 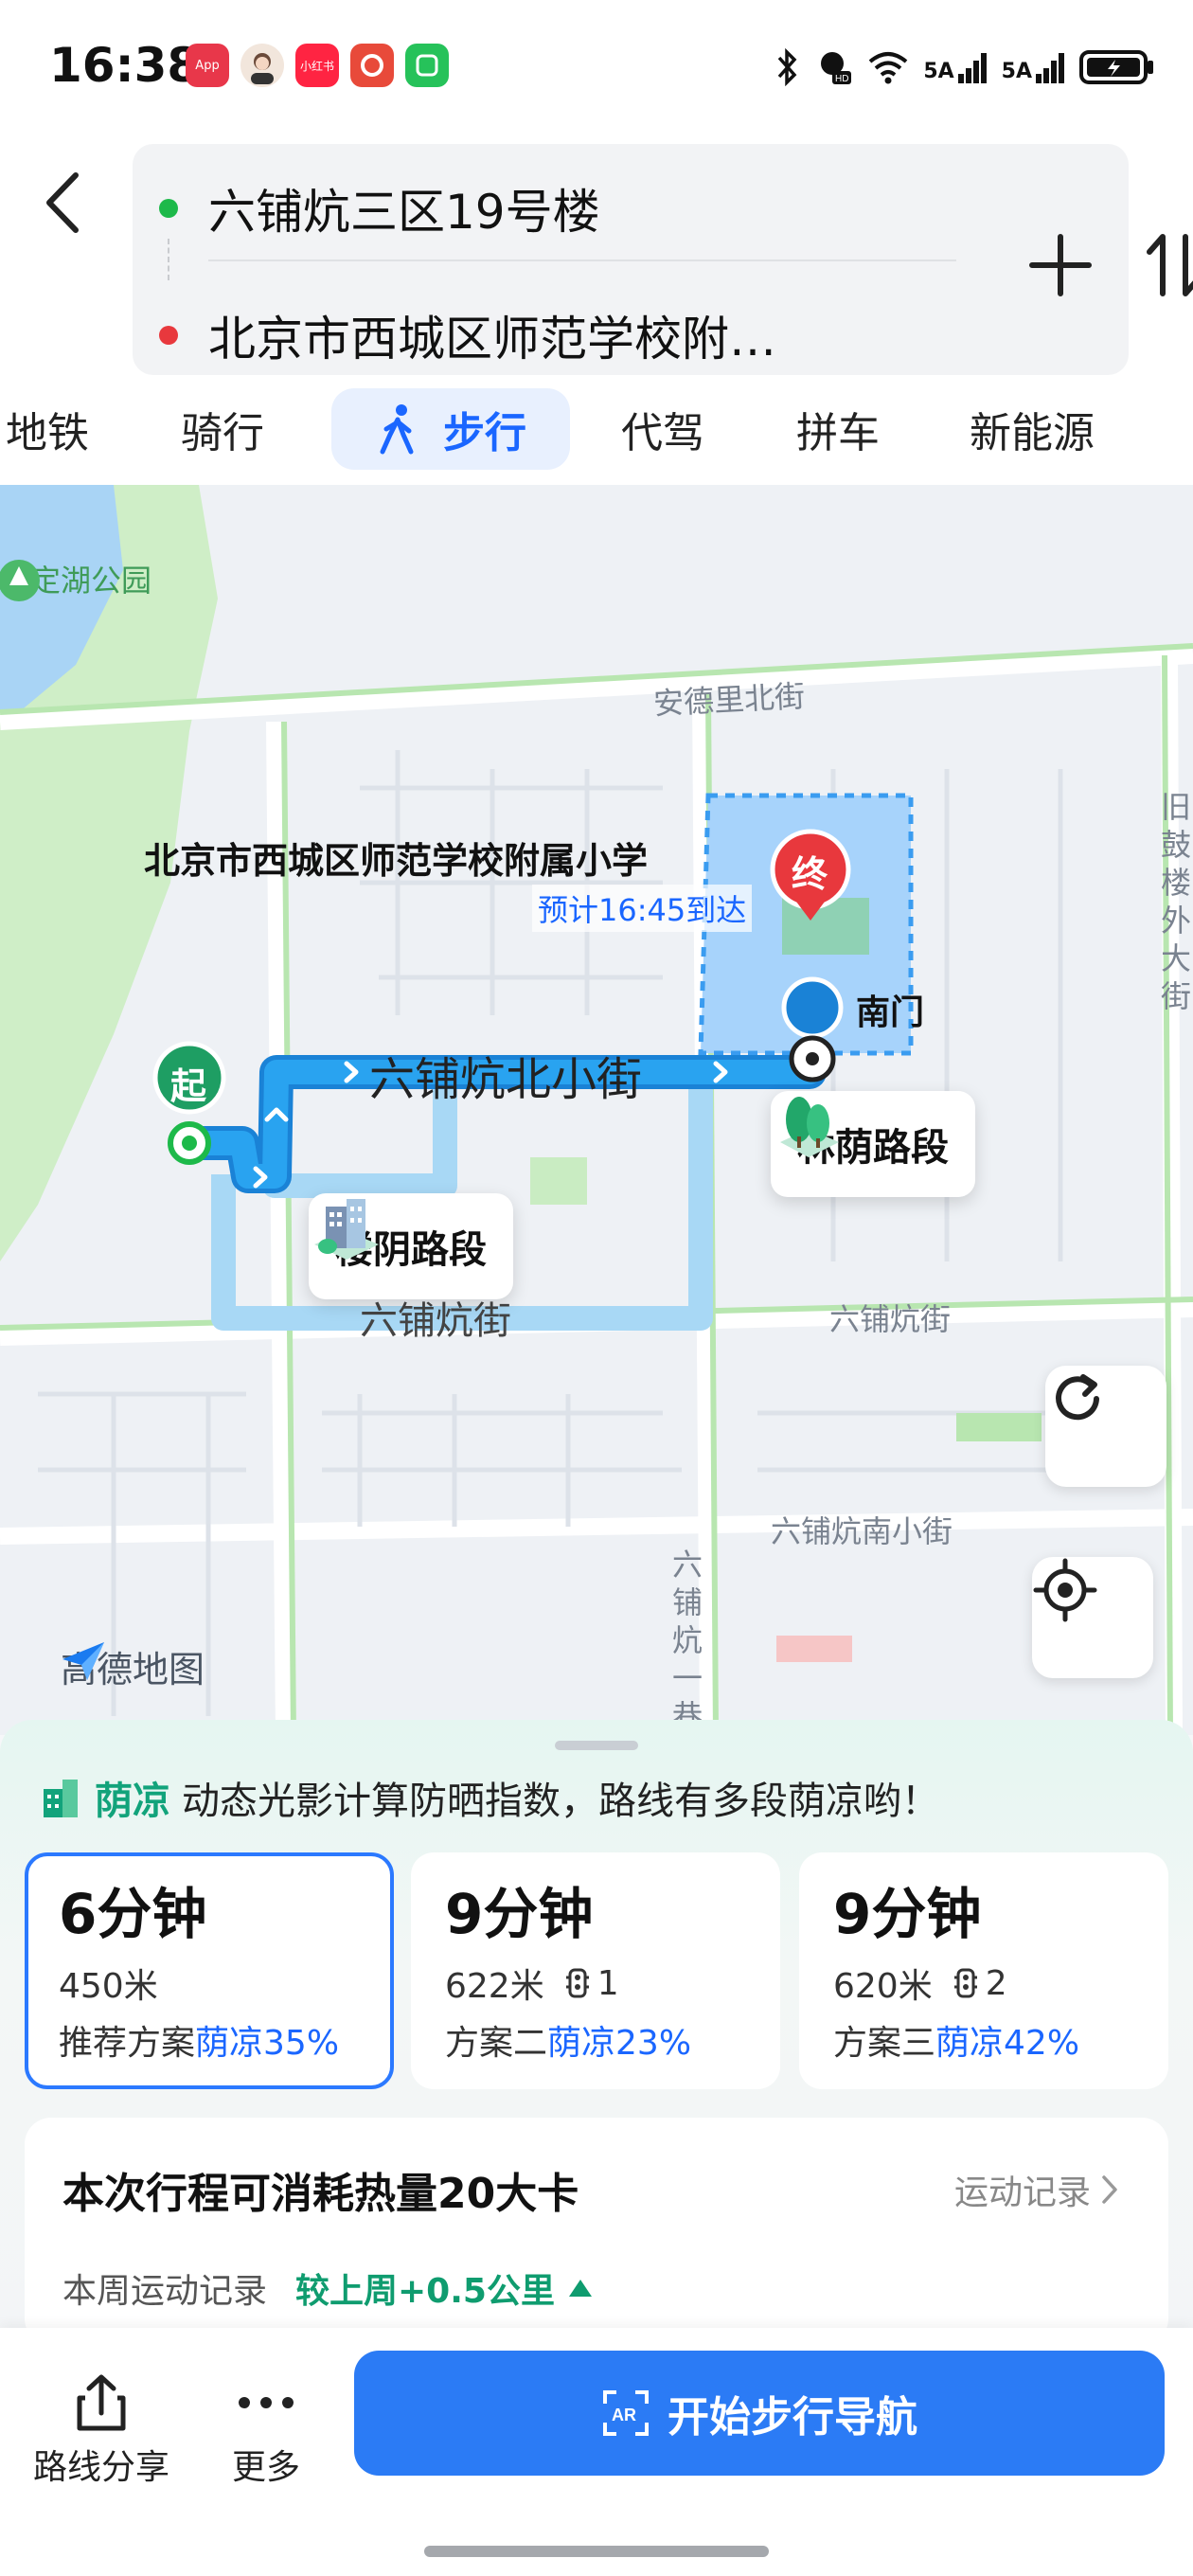 I want to click on signal-2: 5A, so click(x=1034, y=67).